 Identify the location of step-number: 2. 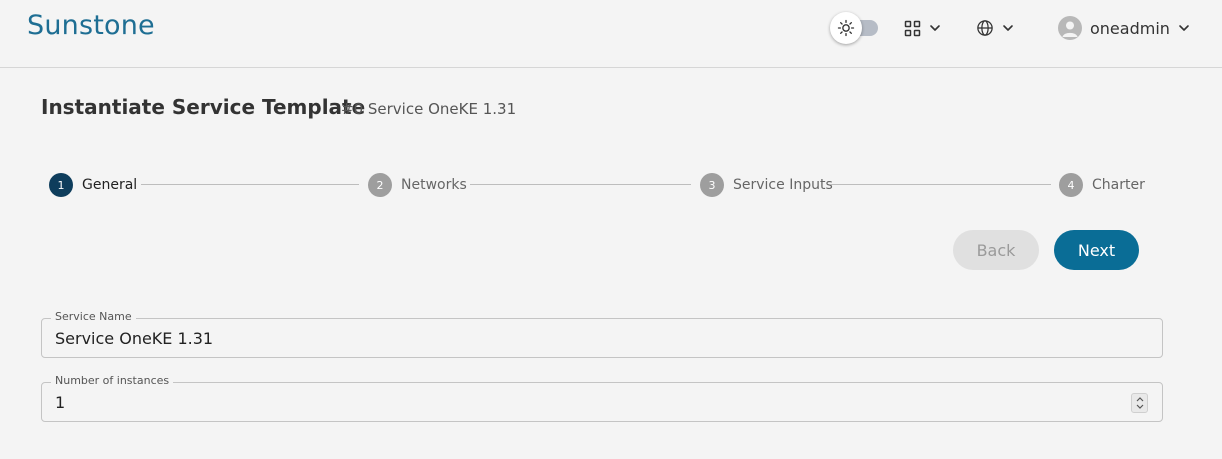
(380, 185).